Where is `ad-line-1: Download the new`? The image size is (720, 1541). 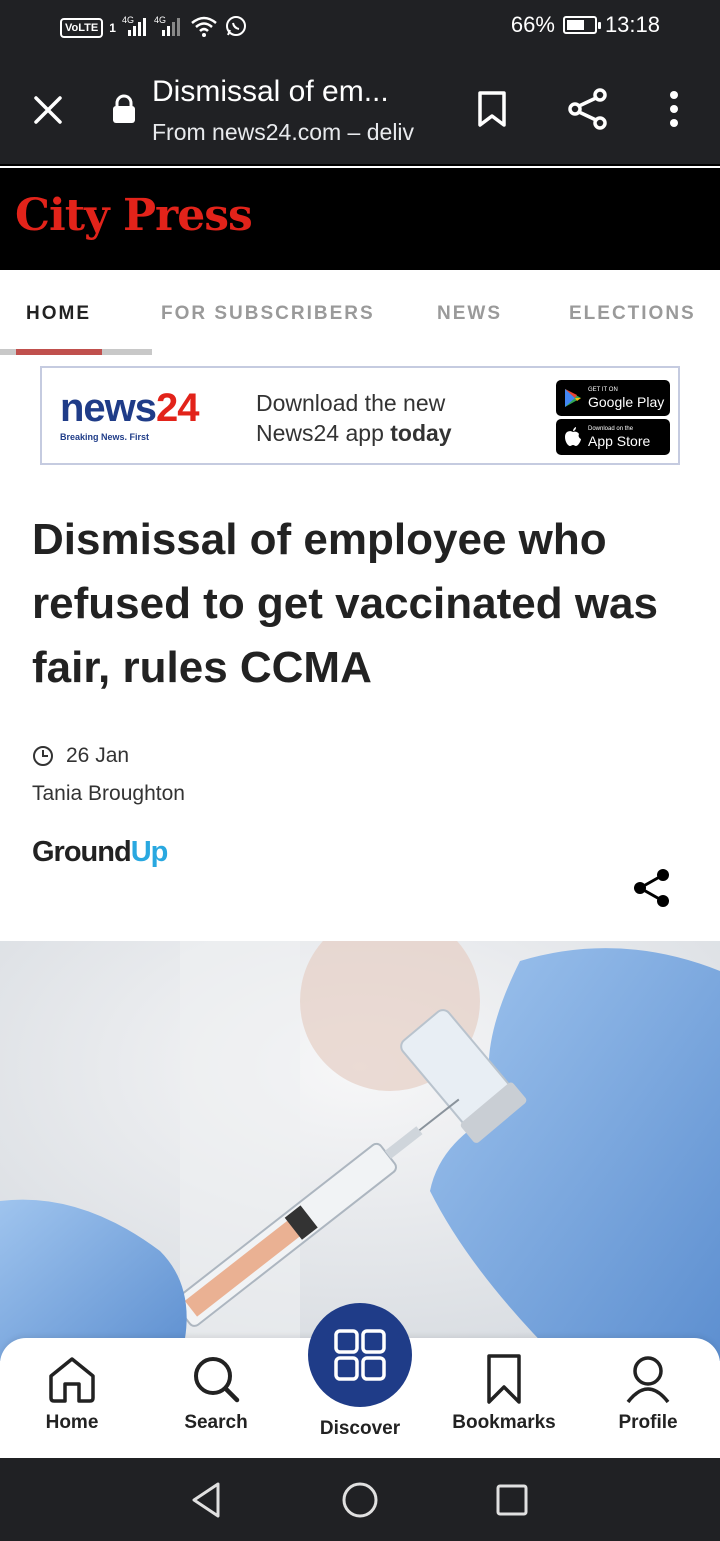
ad-line-1: Download the new is located at coordinates (351, 403).